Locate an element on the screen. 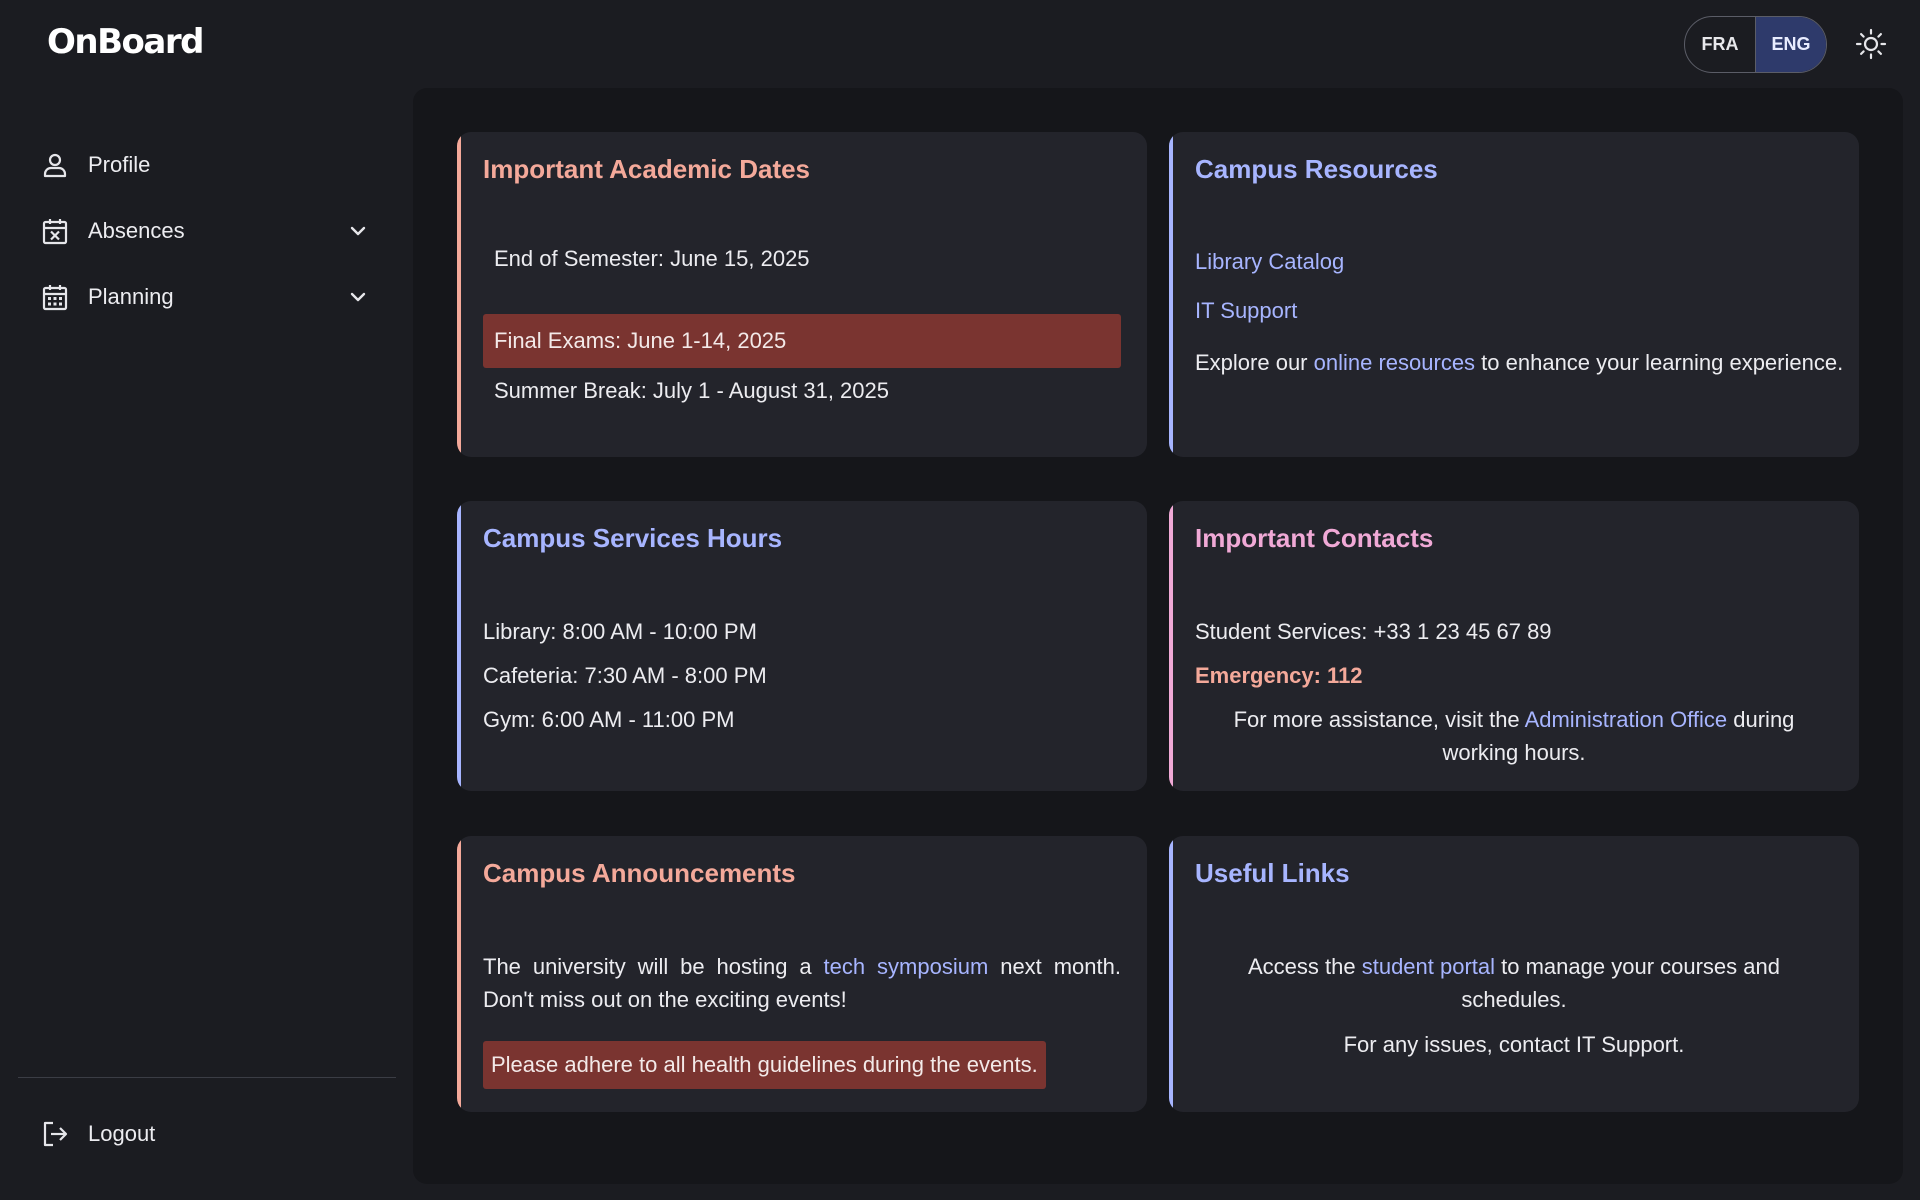 The height and width of the screenshot is (1200, 1920). sidebar-item-planning: Planning is located at coordinates (210, 297).